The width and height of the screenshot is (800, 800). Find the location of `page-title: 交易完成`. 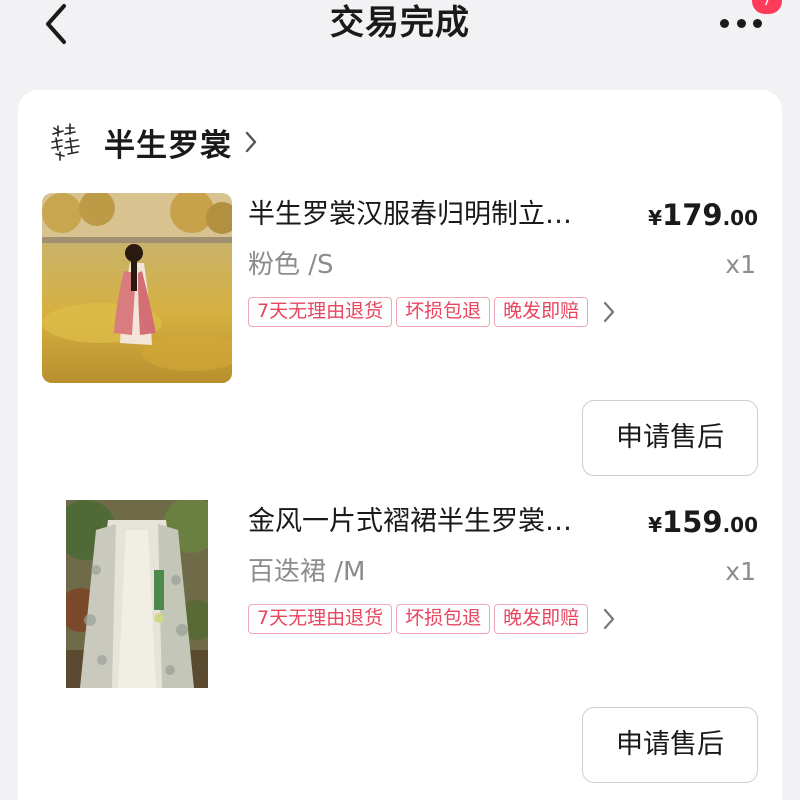

page-title: 交易完成 is located at coordinates (400, 23).